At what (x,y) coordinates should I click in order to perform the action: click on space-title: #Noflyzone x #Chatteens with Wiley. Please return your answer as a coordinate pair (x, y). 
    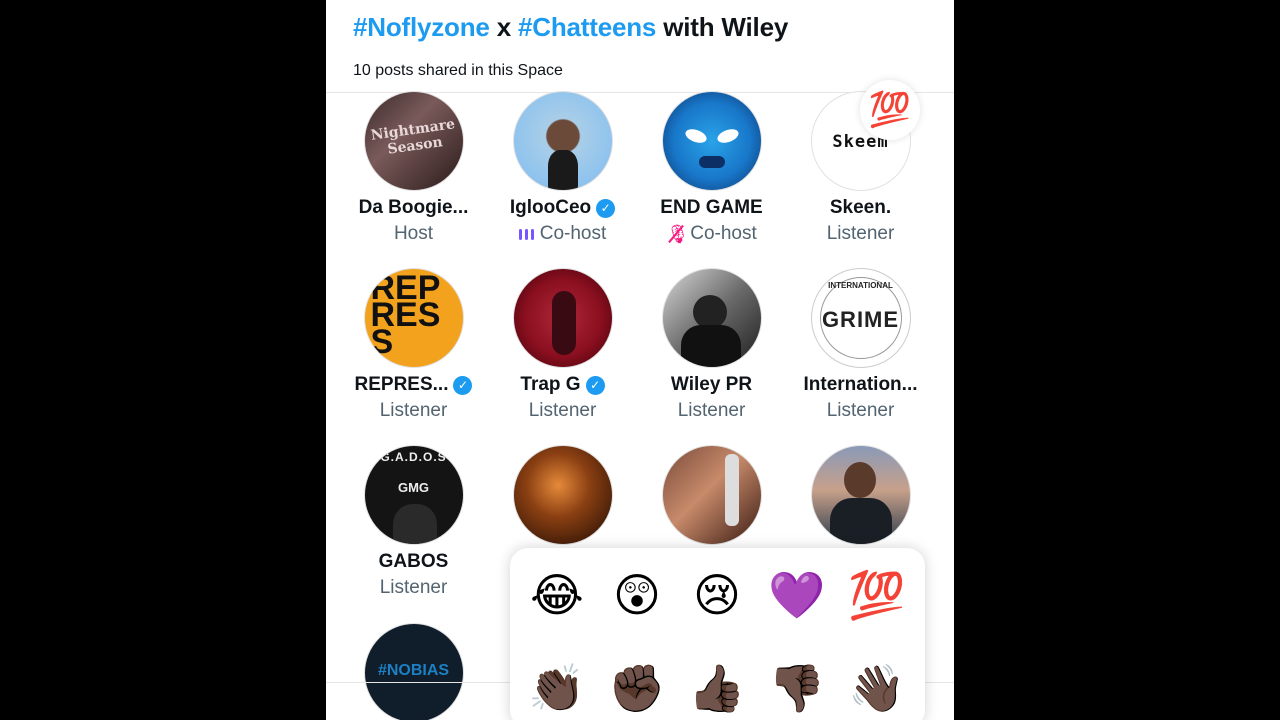
    Looking at the image, I should click on (571, 27).